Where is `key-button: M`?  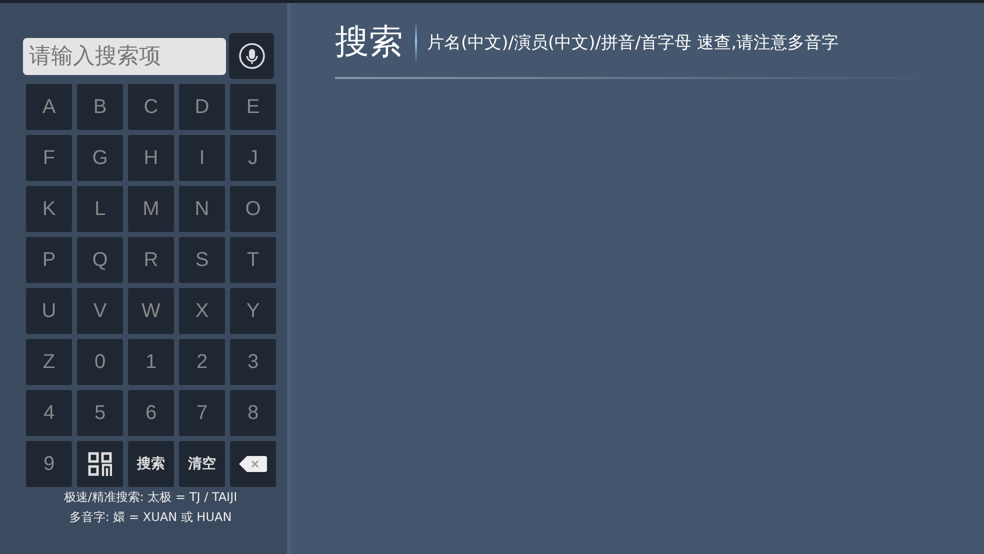
key-button: M is located at coordinates (151, 209).